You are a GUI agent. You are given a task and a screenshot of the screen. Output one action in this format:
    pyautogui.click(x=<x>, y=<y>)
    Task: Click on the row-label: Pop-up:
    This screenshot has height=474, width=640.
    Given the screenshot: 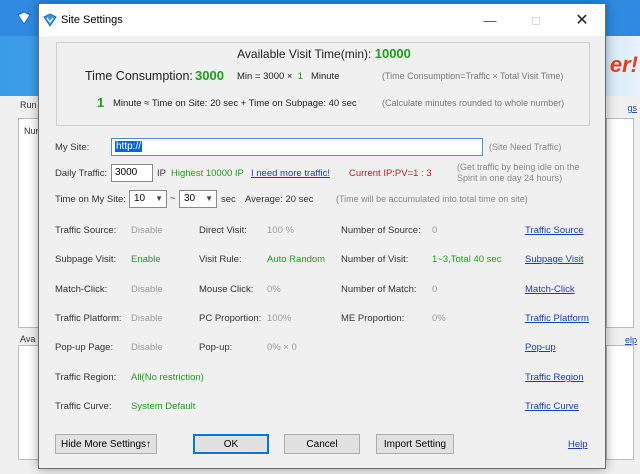 What is the action you would take?
    pyautogui.click(x=216, y=347)
    